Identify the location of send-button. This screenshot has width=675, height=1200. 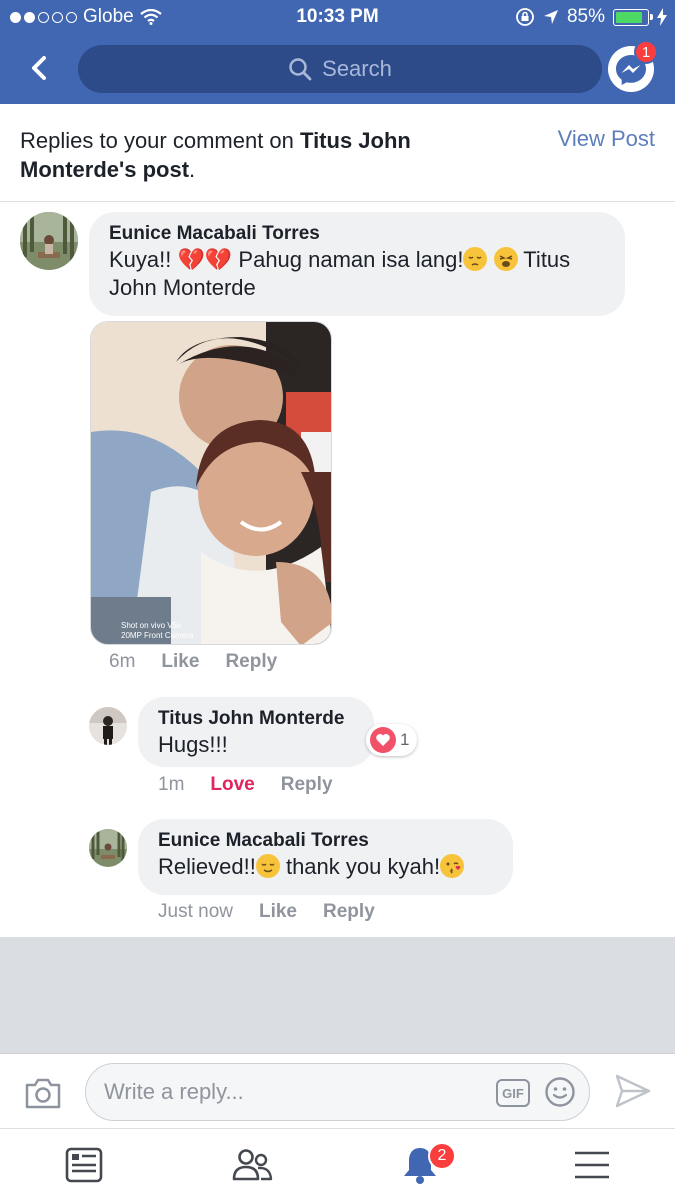
(633, 1091).